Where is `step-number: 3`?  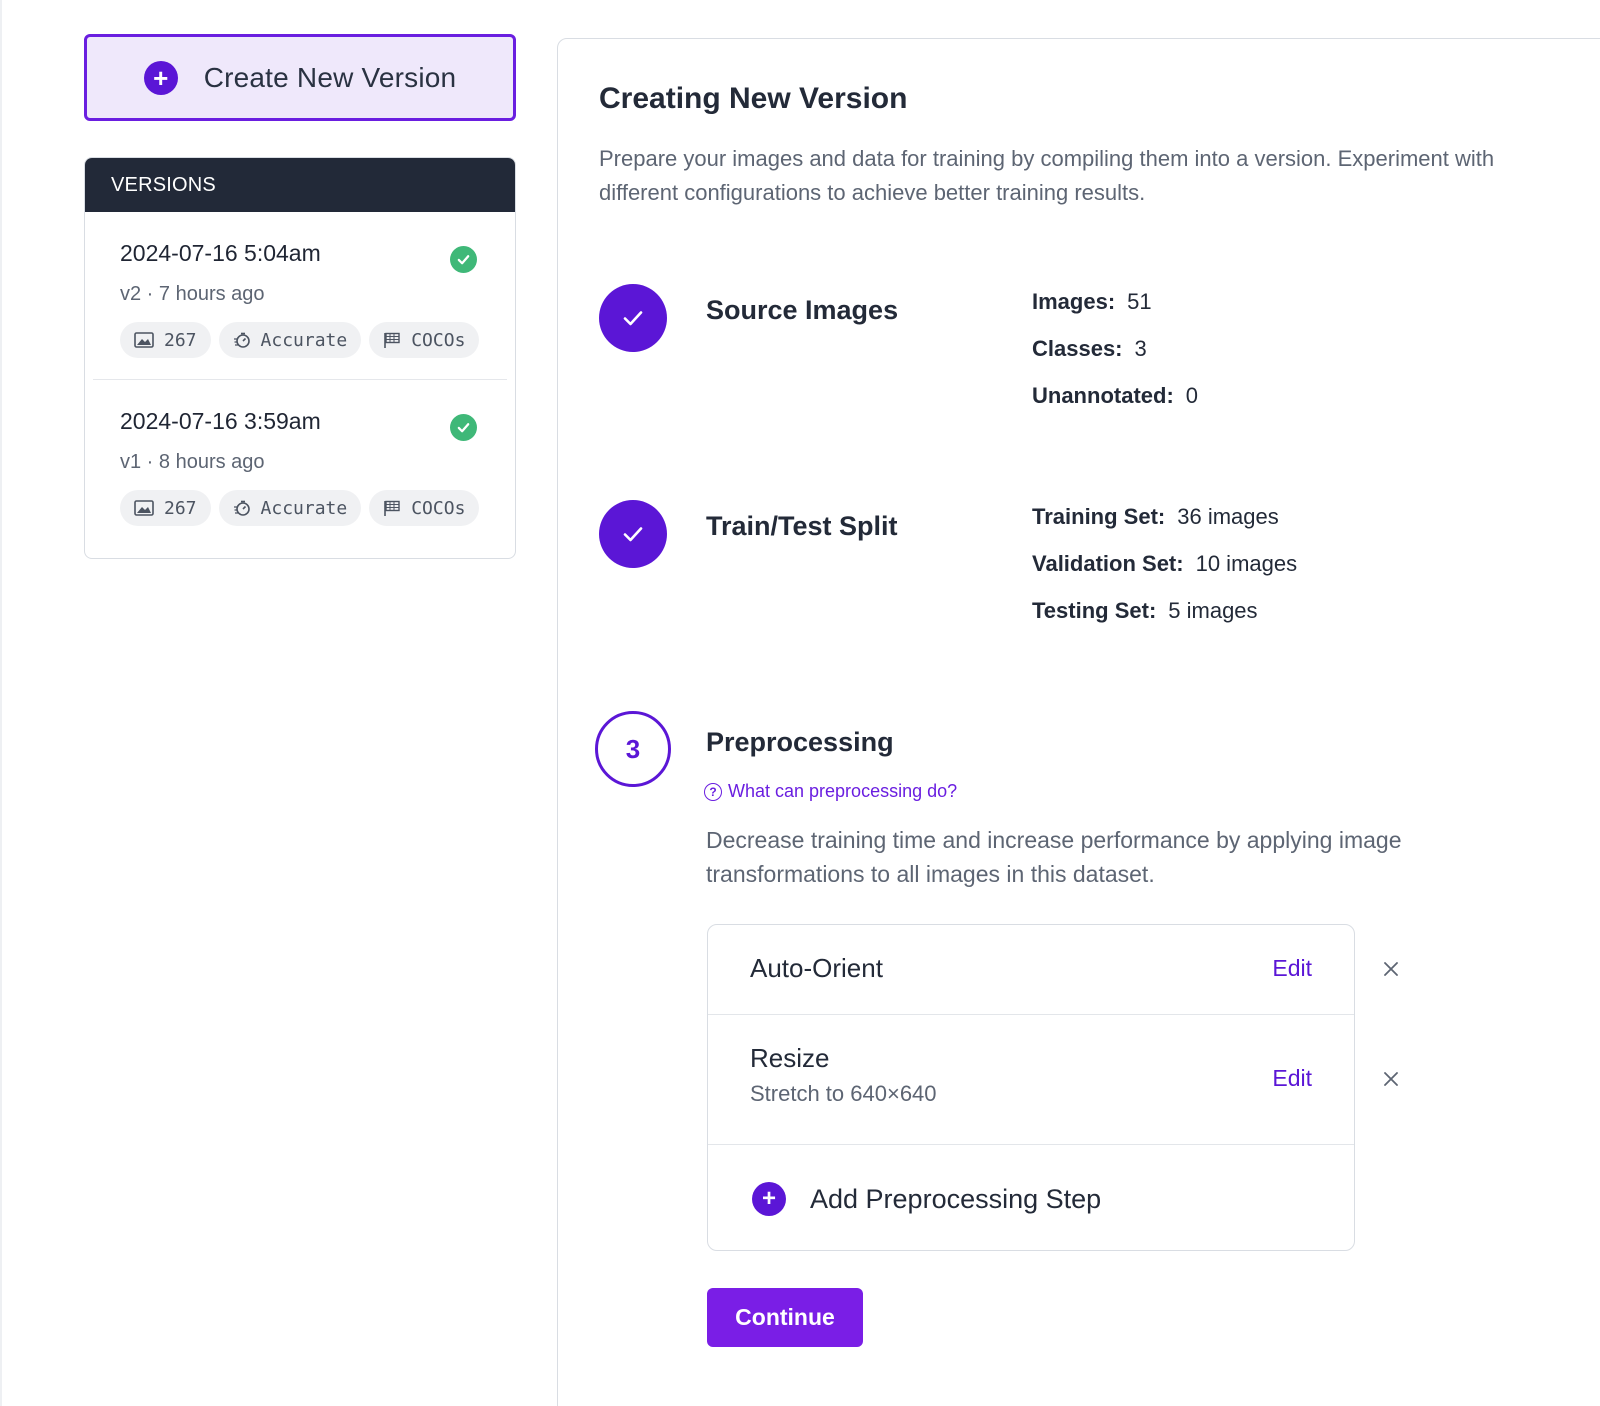 step-number: 3 is located at coordinates (633, 748).